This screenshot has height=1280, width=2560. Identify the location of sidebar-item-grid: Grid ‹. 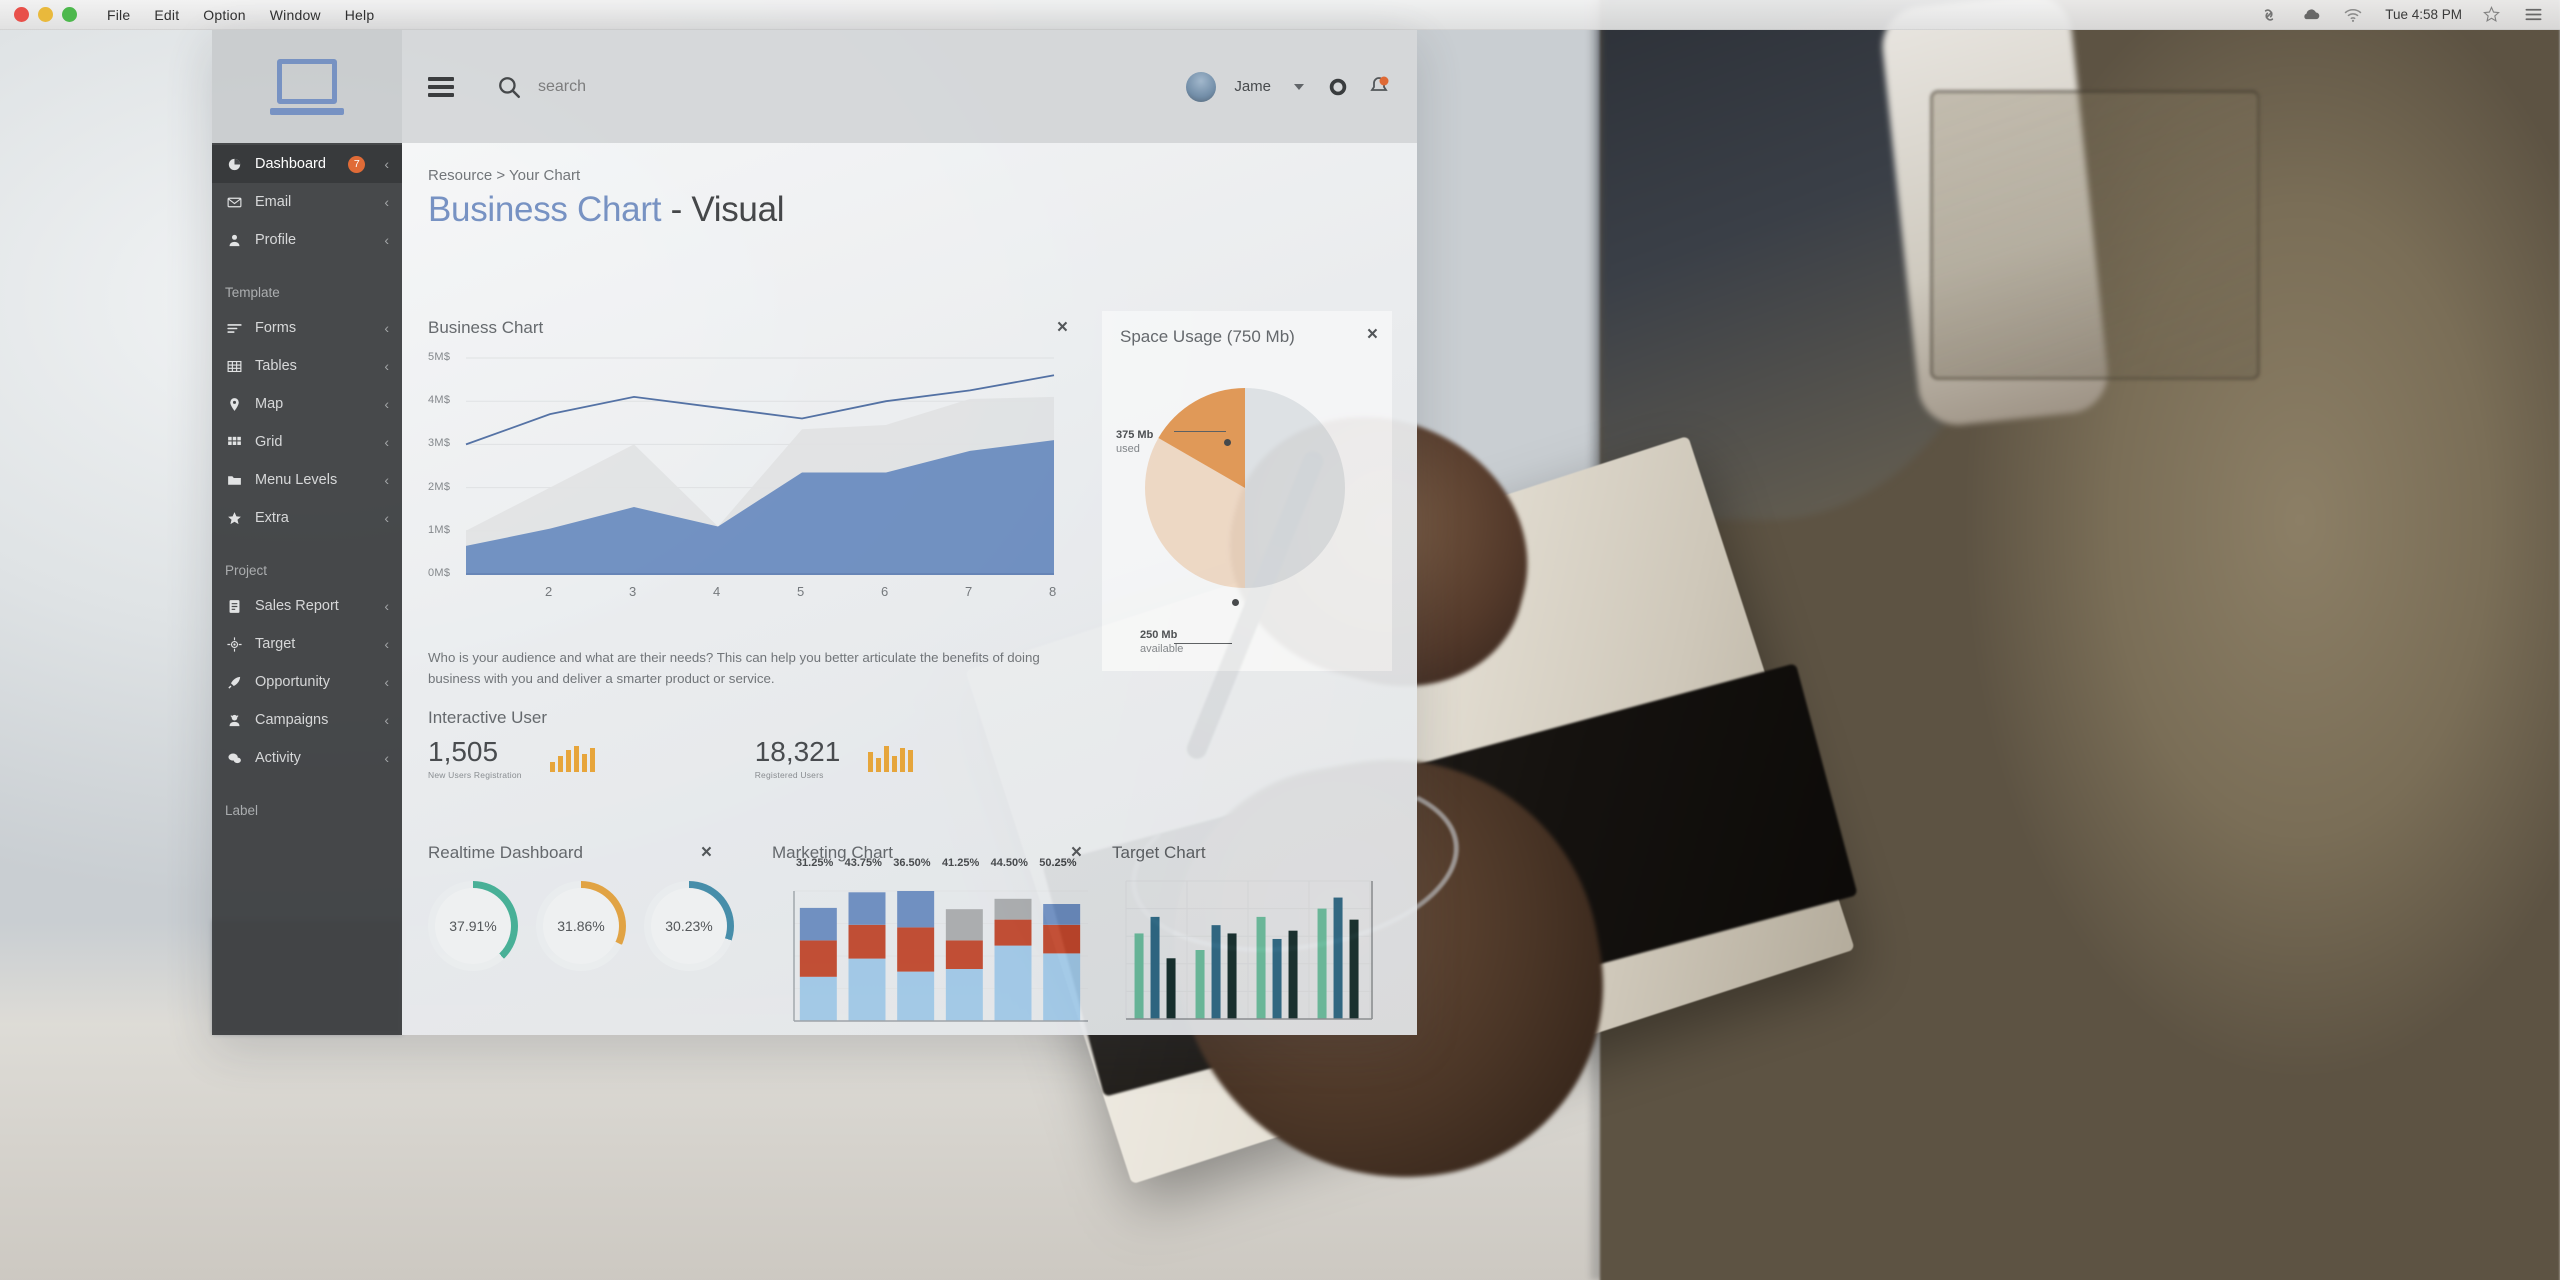
(307, 442).